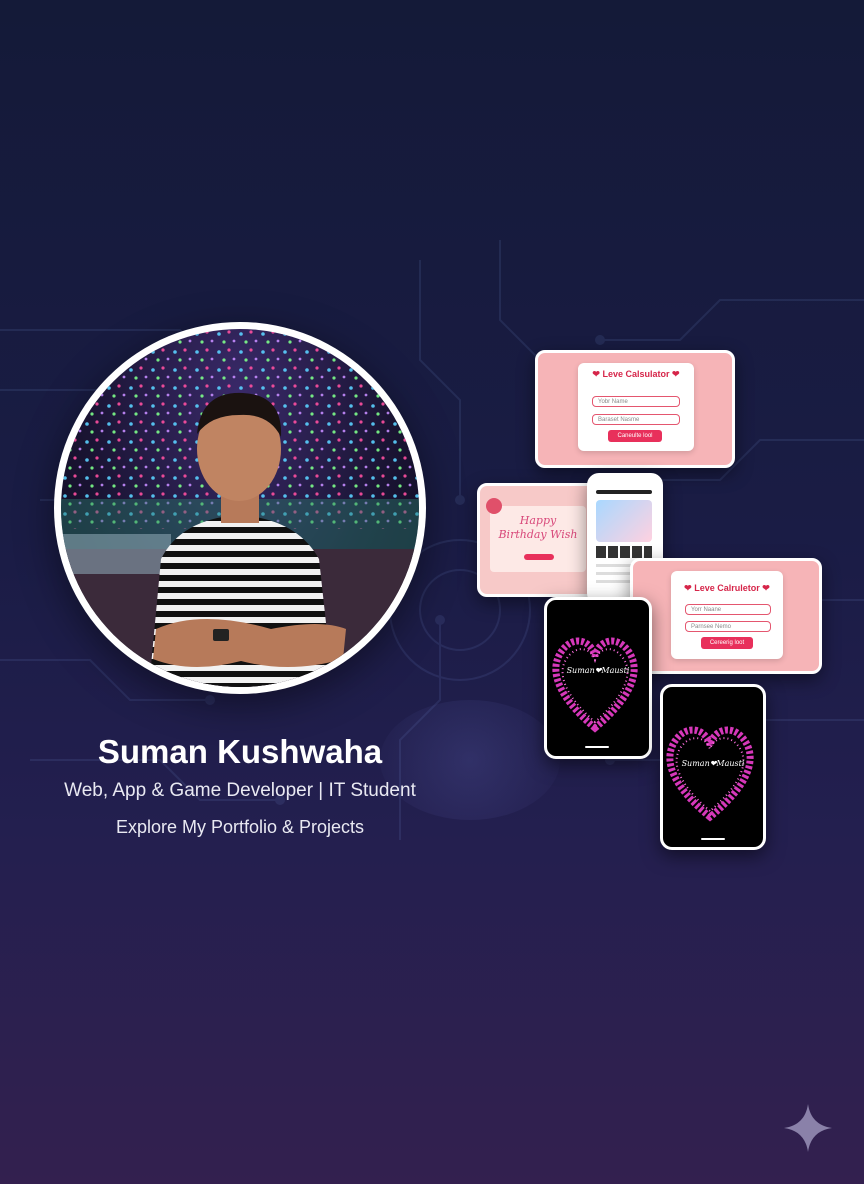 This screenshot has height=1184, width=864. I want to click on heart-icon, so click(595, 685).